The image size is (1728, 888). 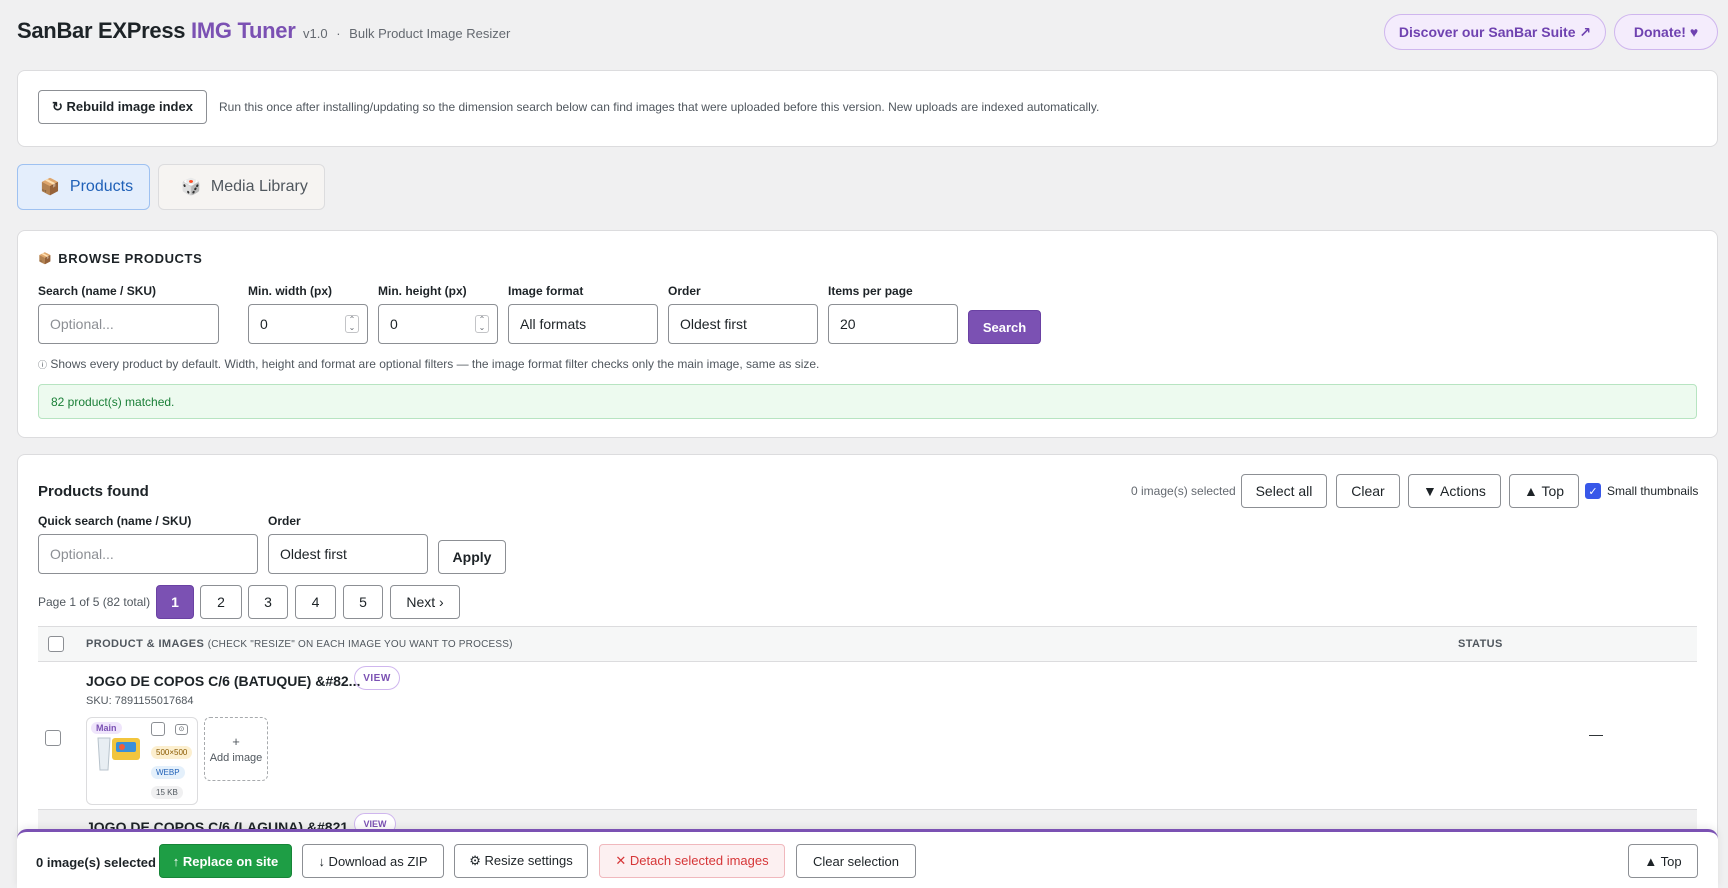 I want to click on page-button-3: 3, so click(x=268, y=602).